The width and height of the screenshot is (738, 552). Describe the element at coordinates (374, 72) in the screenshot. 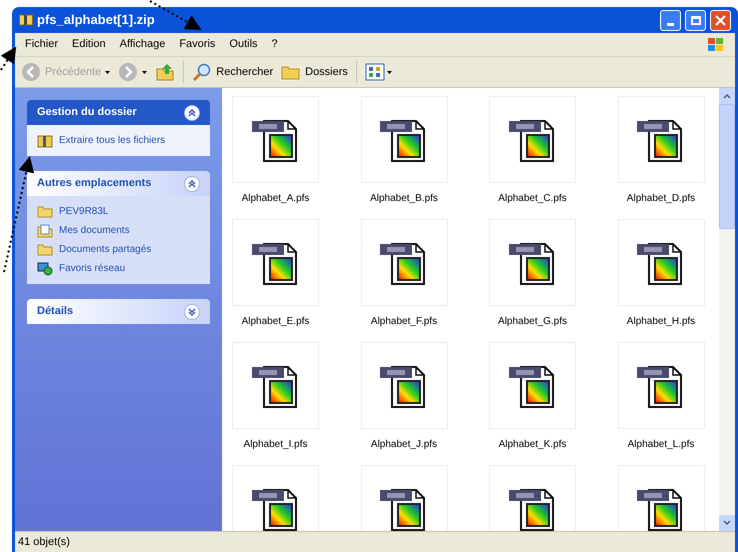

I see `views-grid-icon` at that location.